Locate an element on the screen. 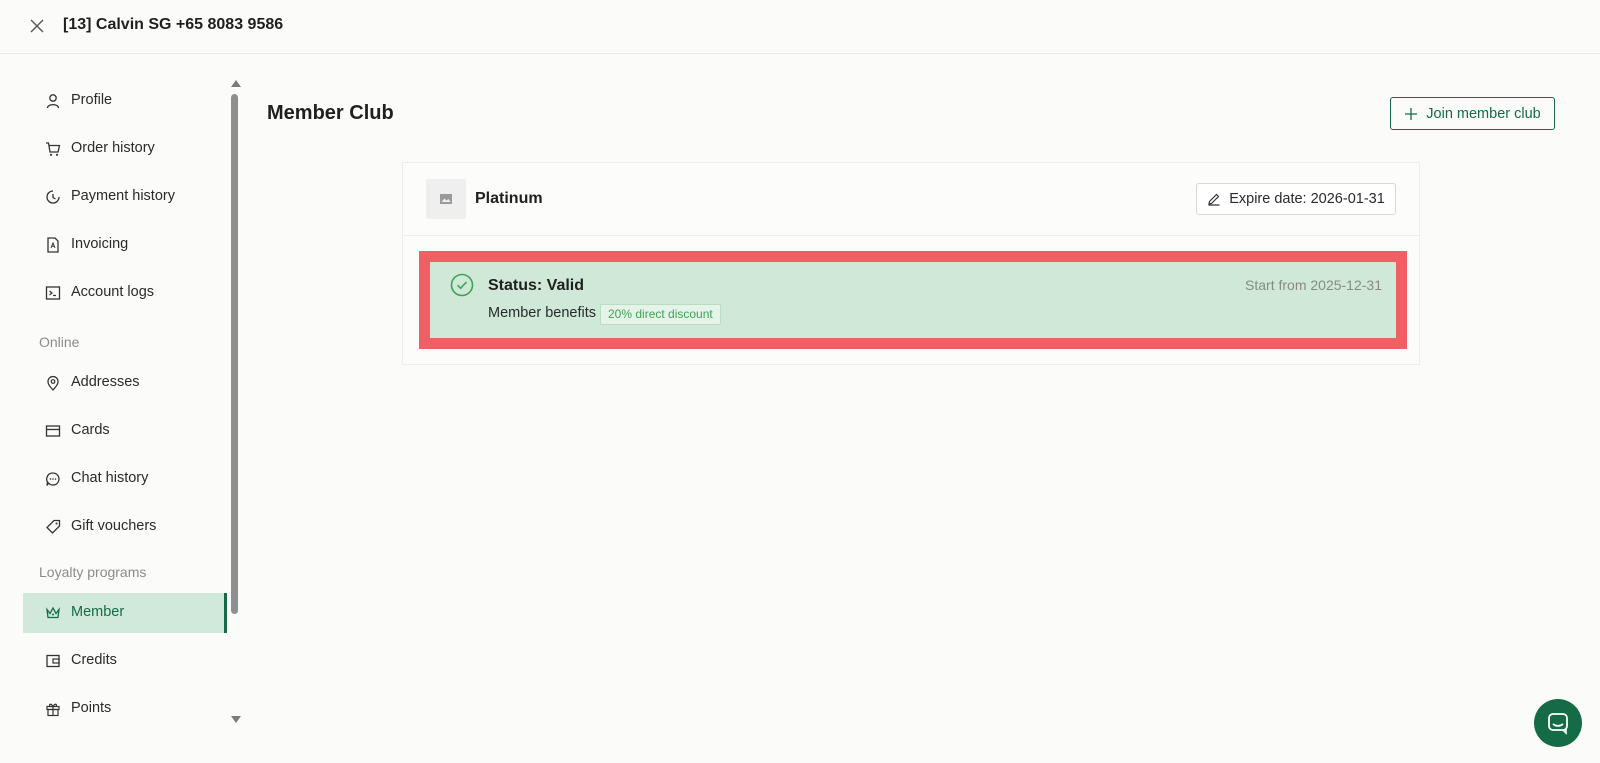  chat-icon is located at coordinates (1558, 724).